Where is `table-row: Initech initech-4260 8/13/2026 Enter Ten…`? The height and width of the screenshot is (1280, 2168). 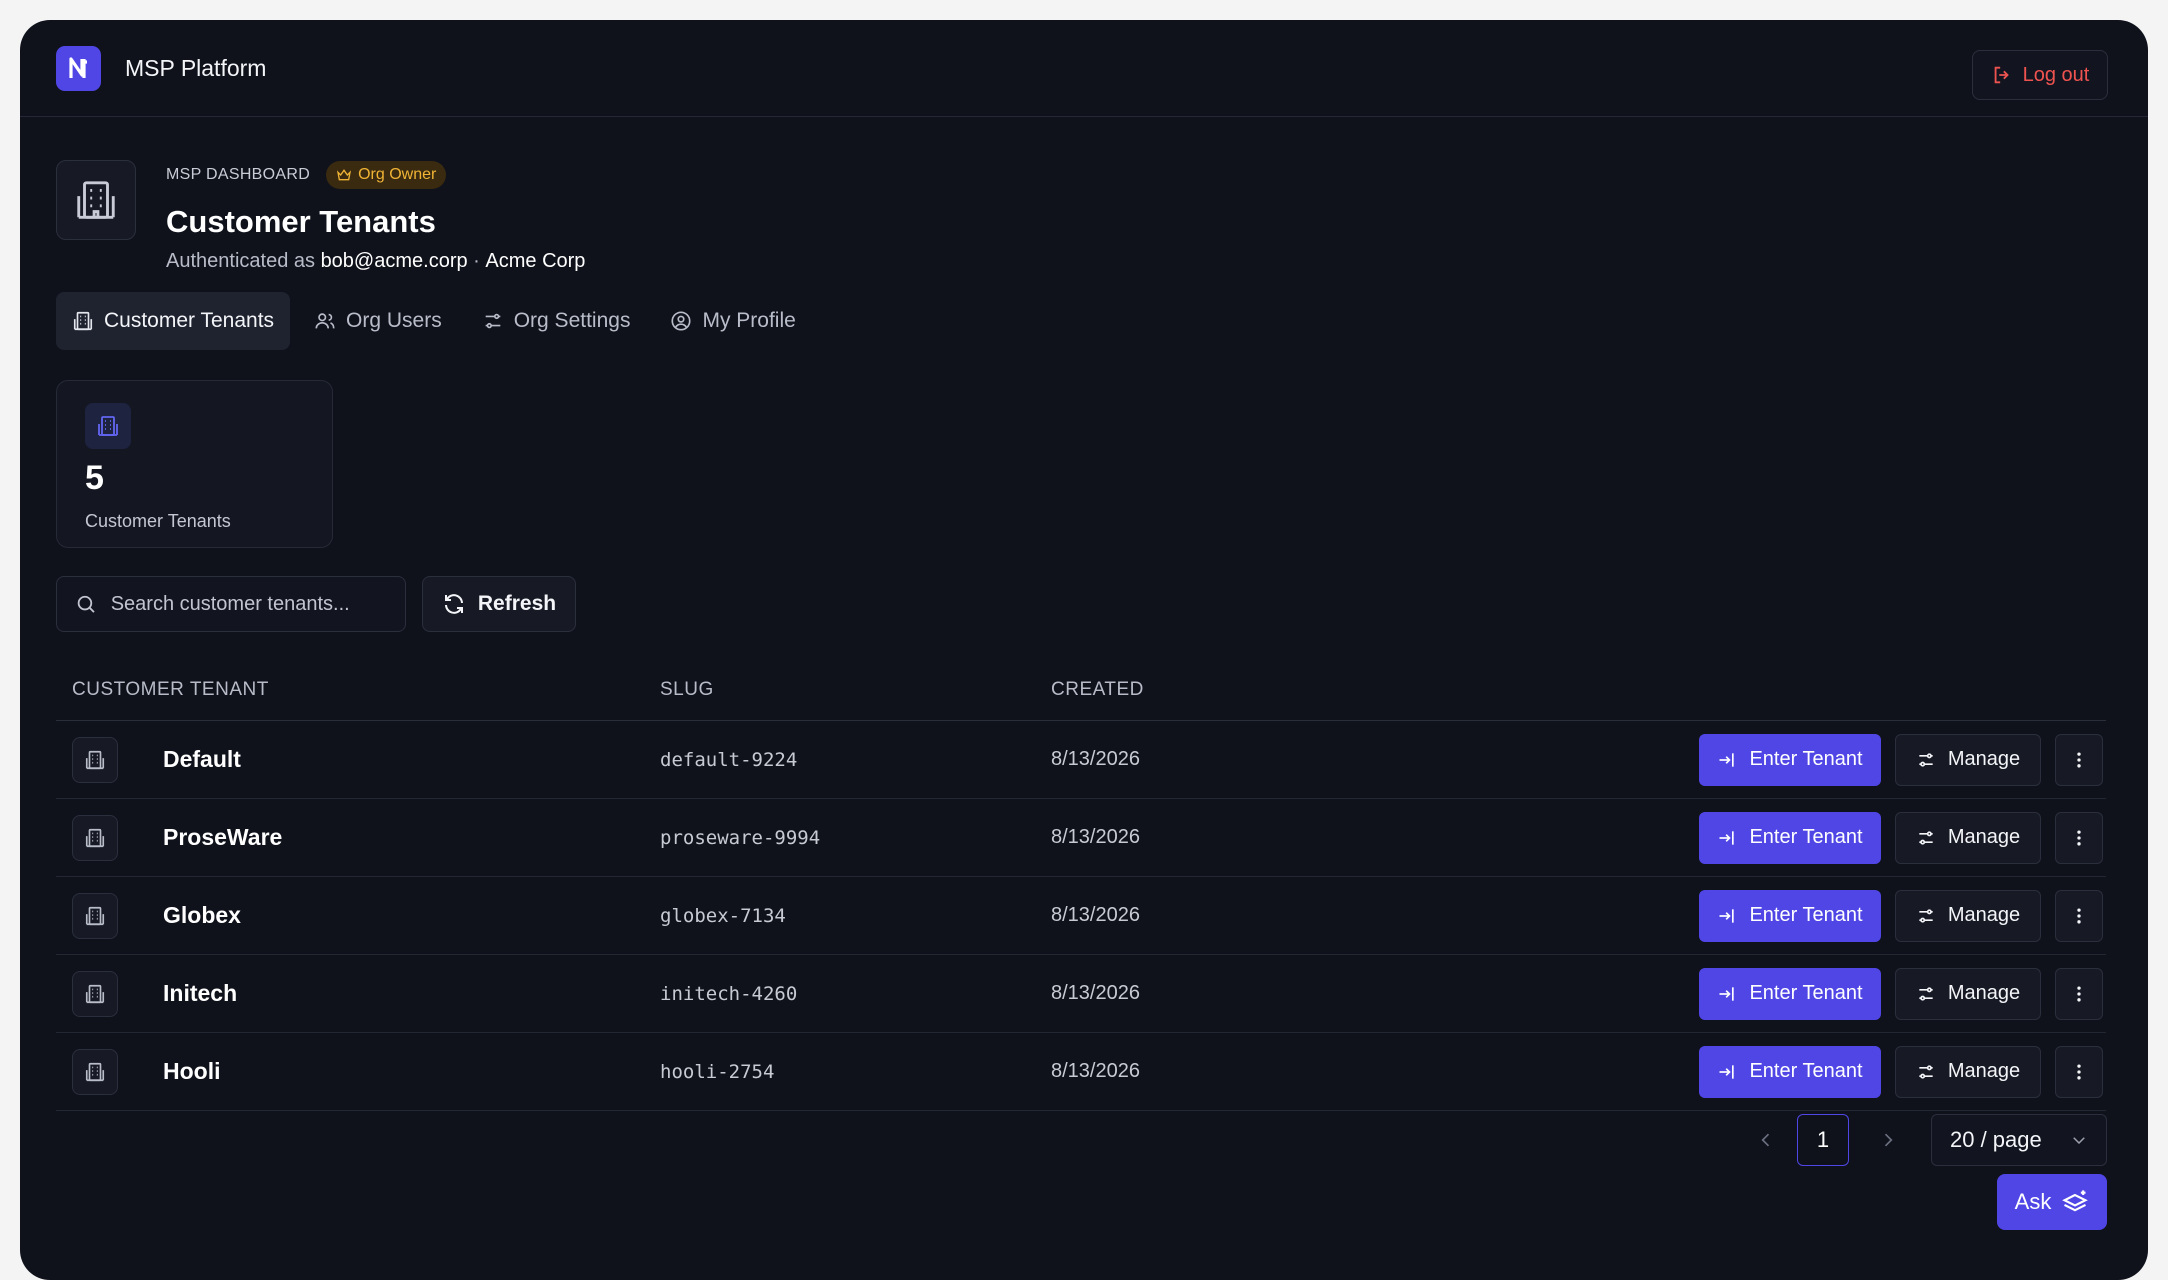
table-row: Initech initech-4260 8/13/2026 Enter Ten… is located at coordinates (1081, 994).